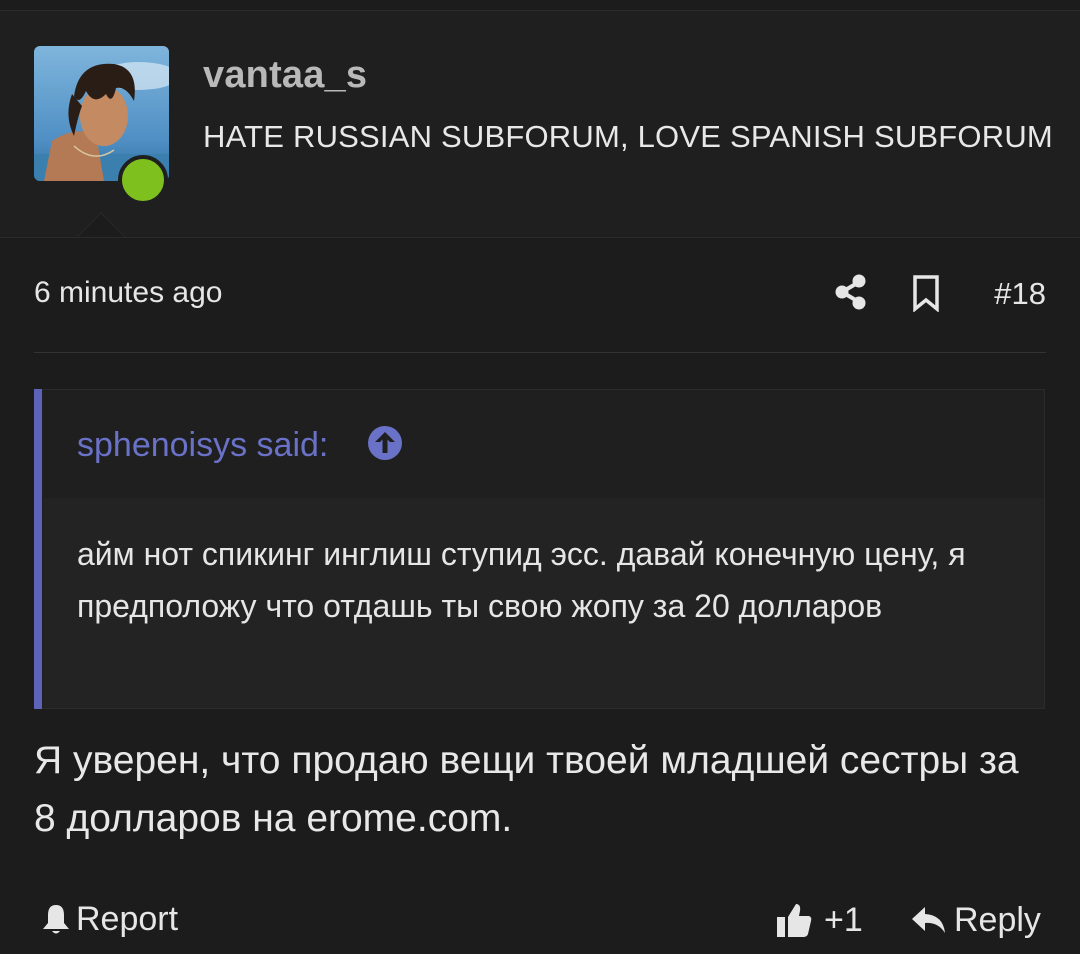 Image resolution: width=1080 pixels, height=954 pixels. I want to click on report-label: Report, so click(127, 918).